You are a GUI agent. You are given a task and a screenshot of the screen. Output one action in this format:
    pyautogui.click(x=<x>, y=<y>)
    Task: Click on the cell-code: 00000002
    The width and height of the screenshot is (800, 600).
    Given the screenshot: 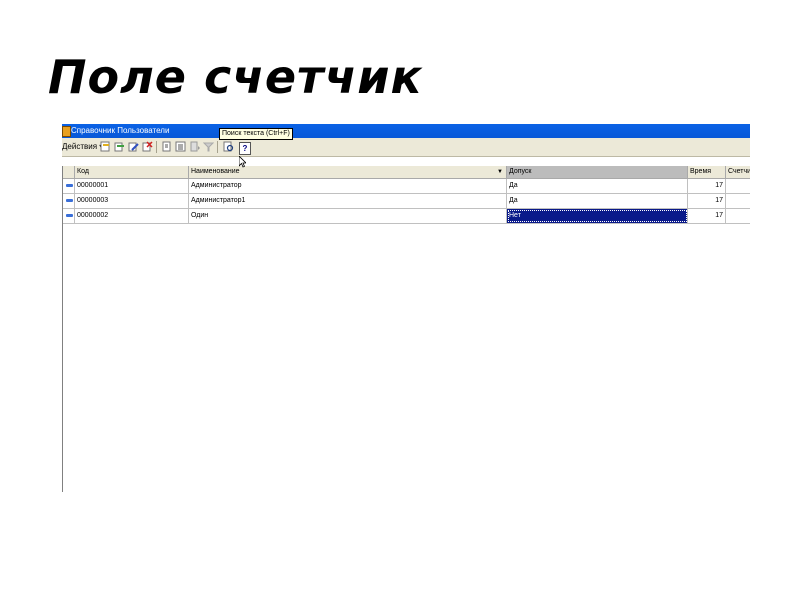 What is the action you would take?
    pyautogui.click(x=132, y=216)
    